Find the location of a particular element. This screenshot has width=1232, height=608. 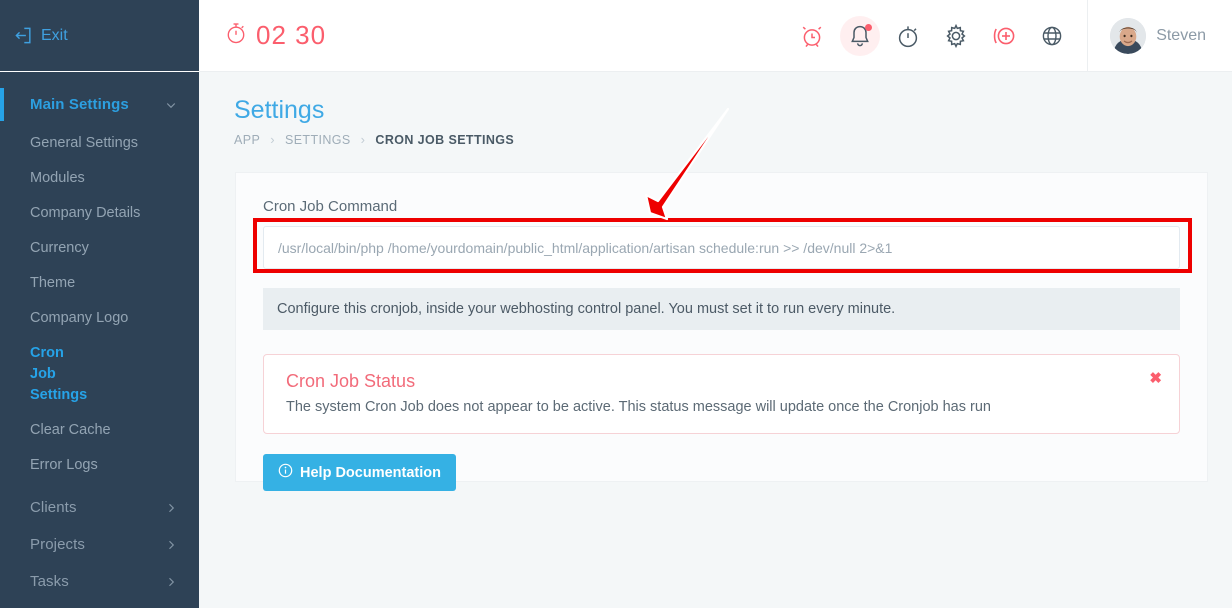

help-documentation-button: Help Documentation is located at coordinates (359, 472).